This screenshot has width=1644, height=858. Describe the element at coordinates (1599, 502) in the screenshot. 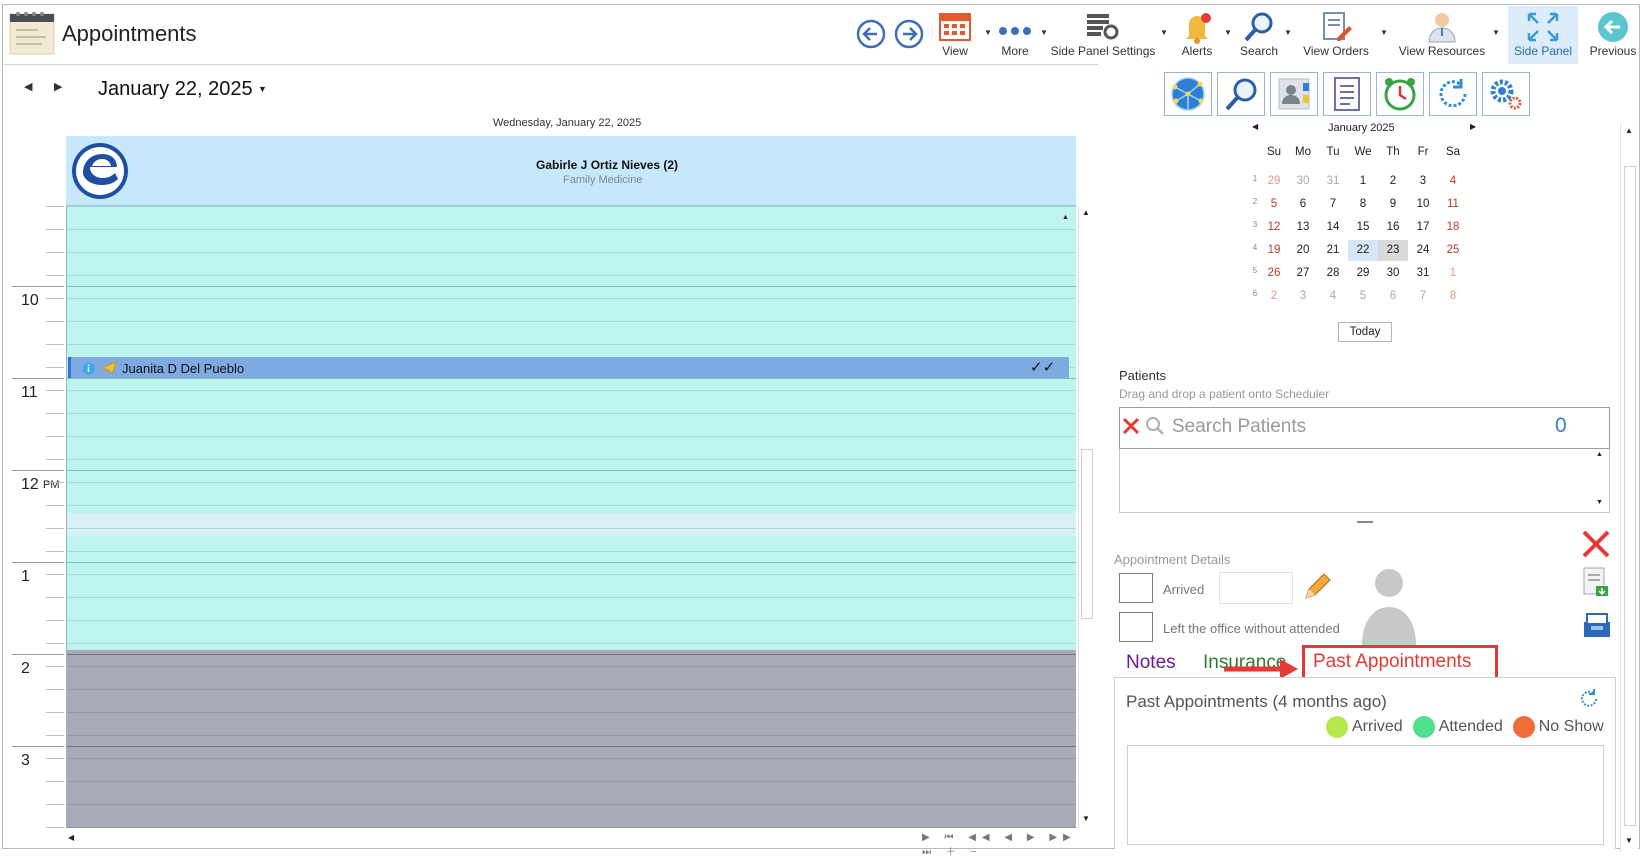

I see `results-scroll-down-icon: ▼` at that location.